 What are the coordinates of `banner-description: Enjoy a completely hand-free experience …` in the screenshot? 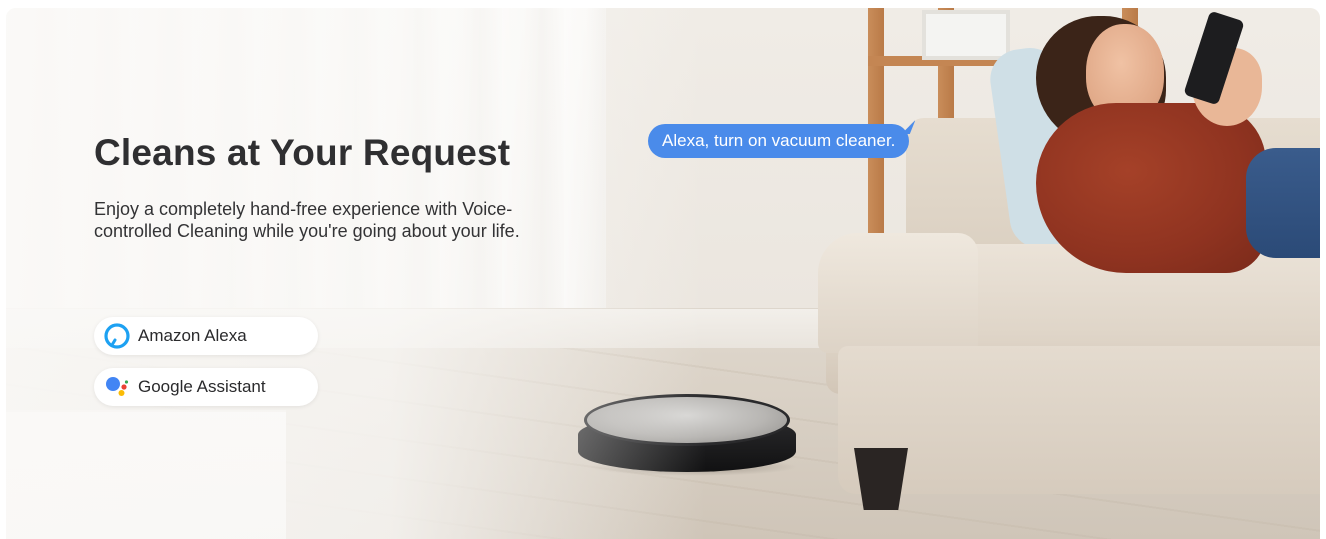 It's located at (307, 220).